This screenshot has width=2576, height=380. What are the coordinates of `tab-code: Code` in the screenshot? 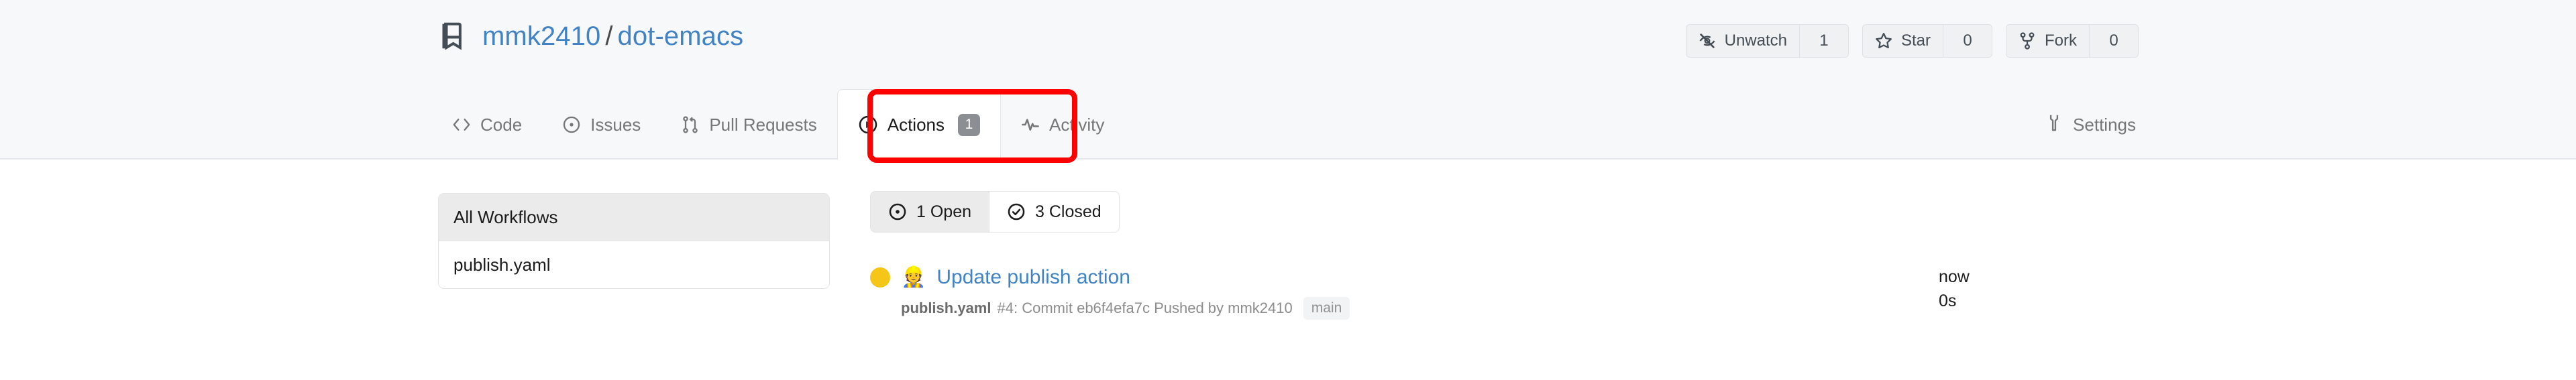 It's located at (490, 124).